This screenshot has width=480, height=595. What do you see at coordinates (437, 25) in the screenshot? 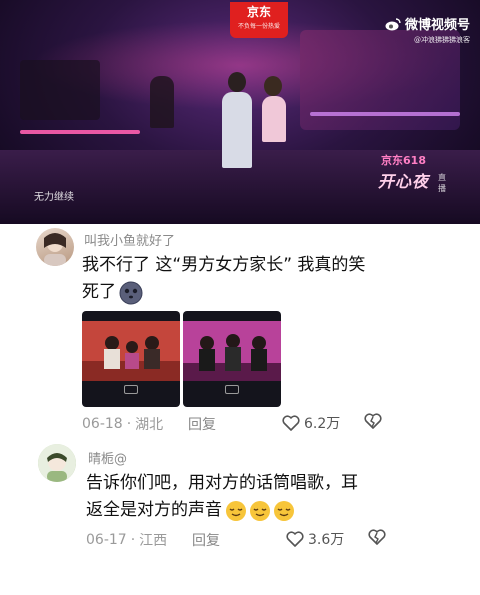
I see `platform-name: 微博视频号` at bounding box center [437, 25].